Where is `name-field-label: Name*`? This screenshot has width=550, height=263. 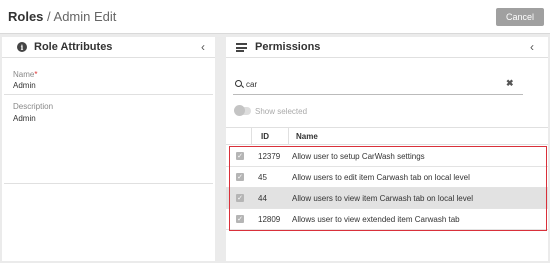
name-field-label: Name* is located at coordinates (25, 74).